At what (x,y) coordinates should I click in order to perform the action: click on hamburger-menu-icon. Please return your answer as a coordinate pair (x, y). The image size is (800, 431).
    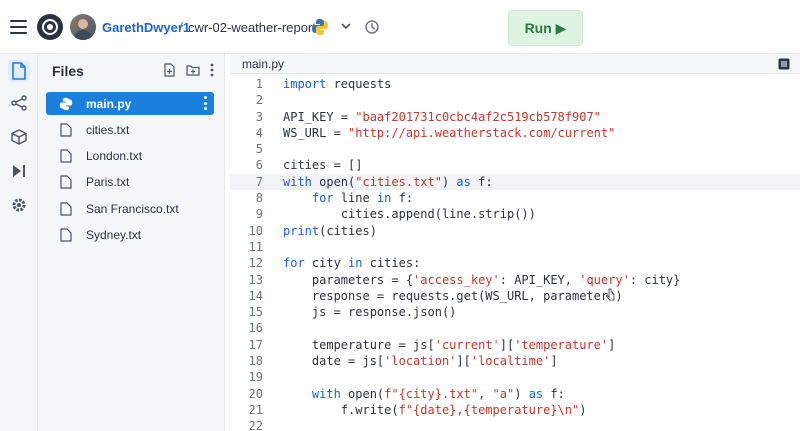
    Looking at the image, I should click on (18, 27).